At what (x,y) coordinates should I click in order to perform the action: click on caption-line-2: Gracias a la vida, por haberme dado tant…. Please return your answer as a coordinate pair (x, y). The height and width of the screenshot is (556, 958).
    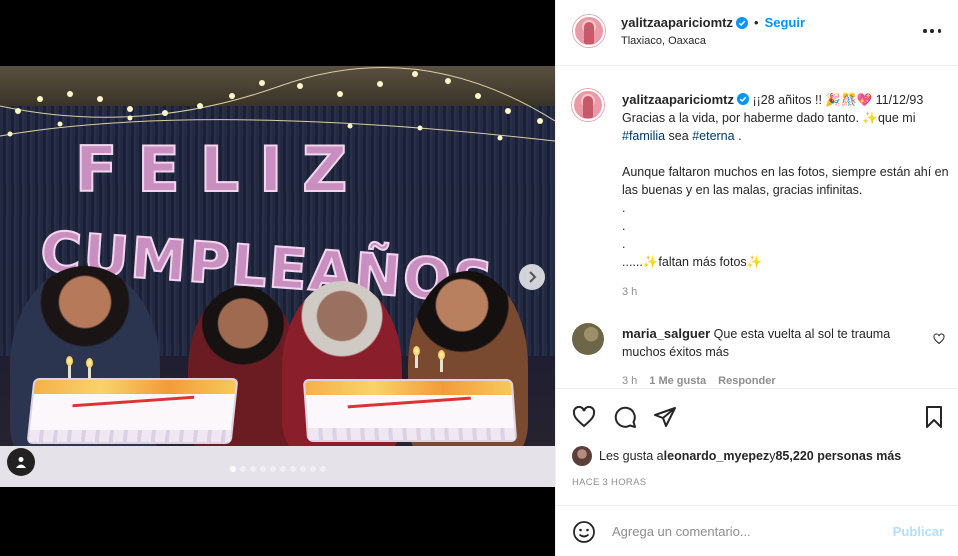
    Looking at the image, I should click on (770, 118).